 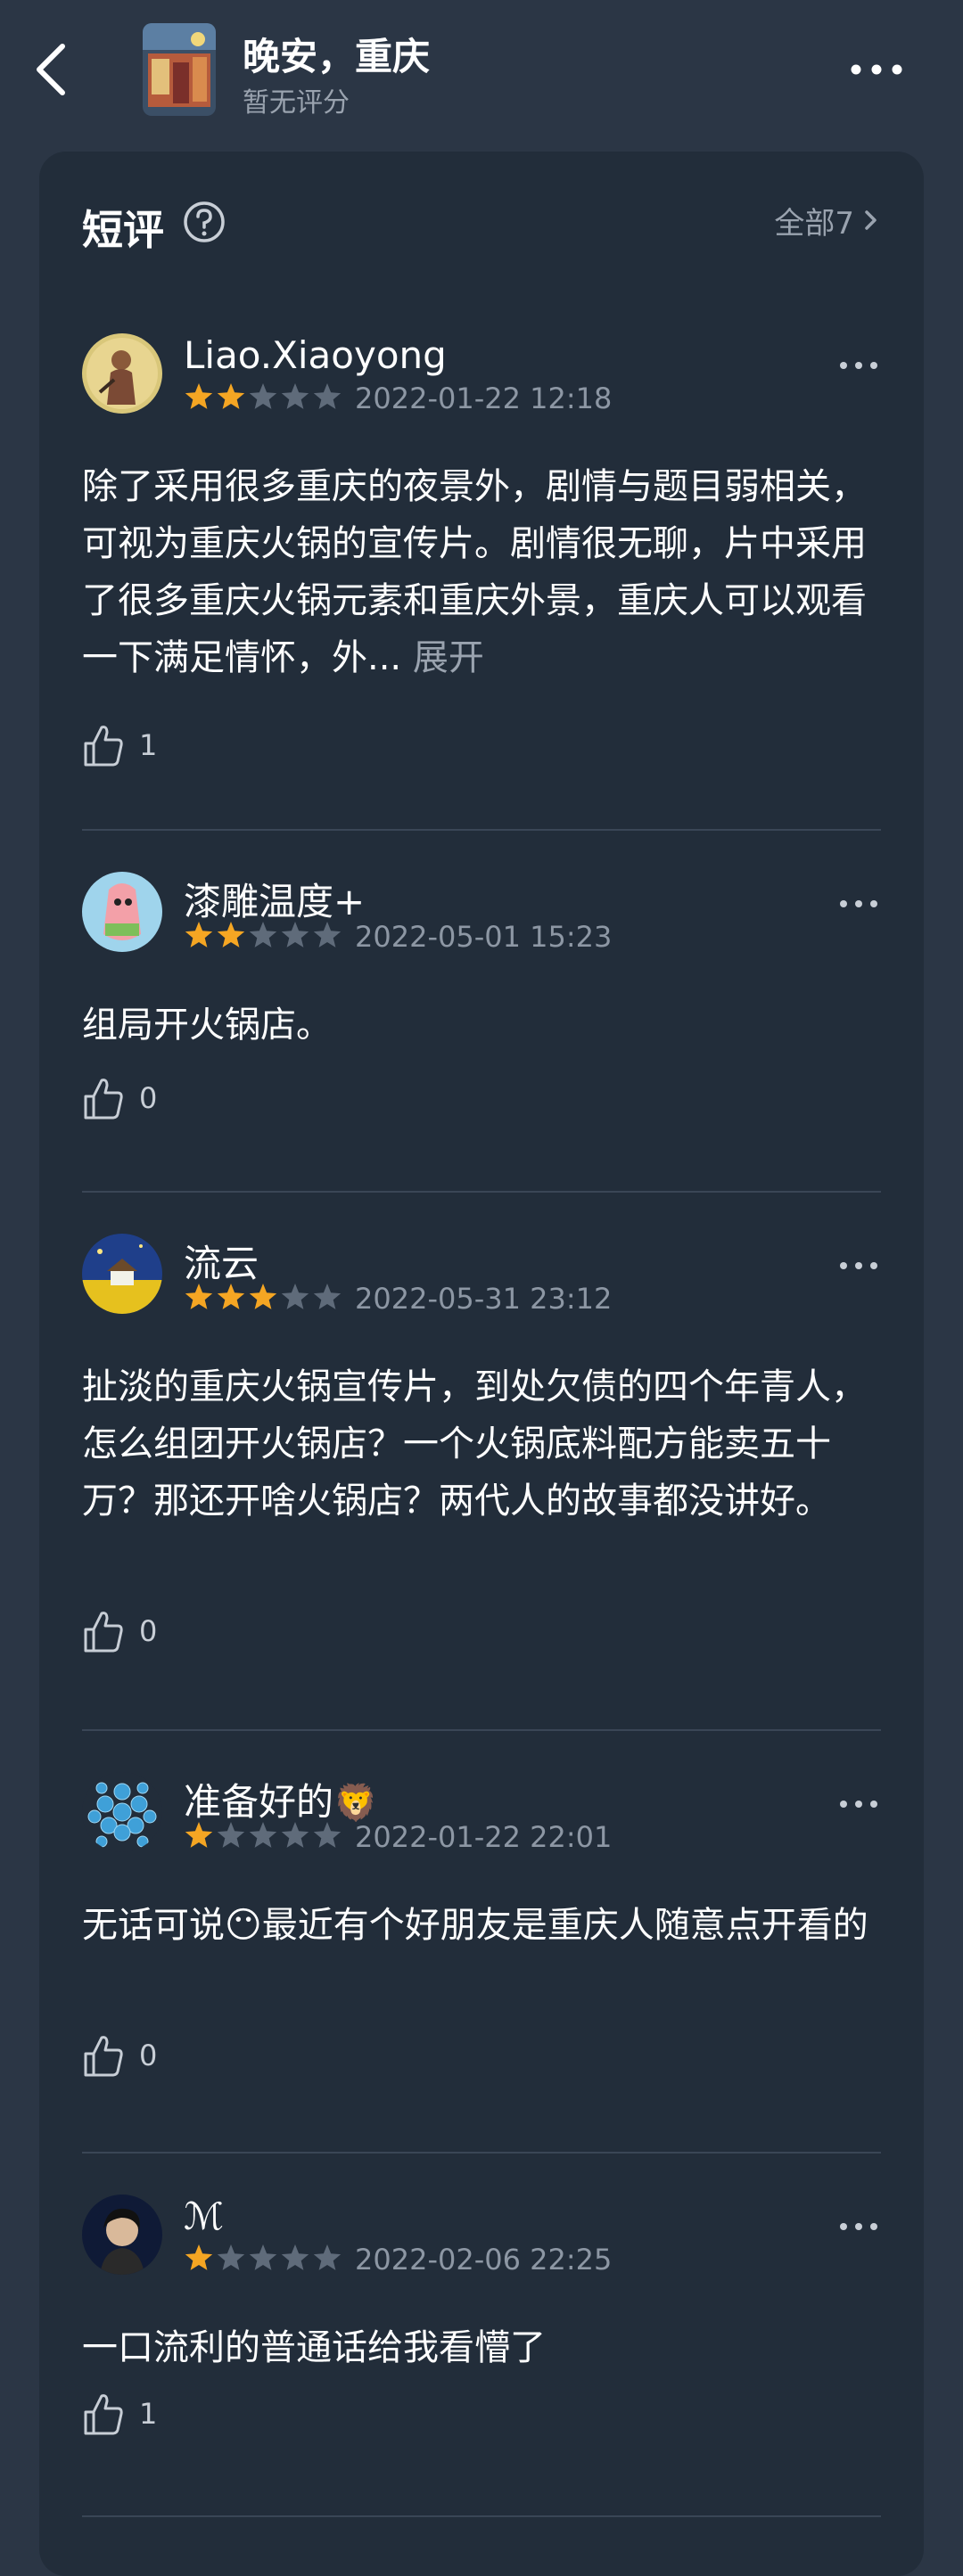 I want to click on section-title: 短评, so click(x=123, y=230).